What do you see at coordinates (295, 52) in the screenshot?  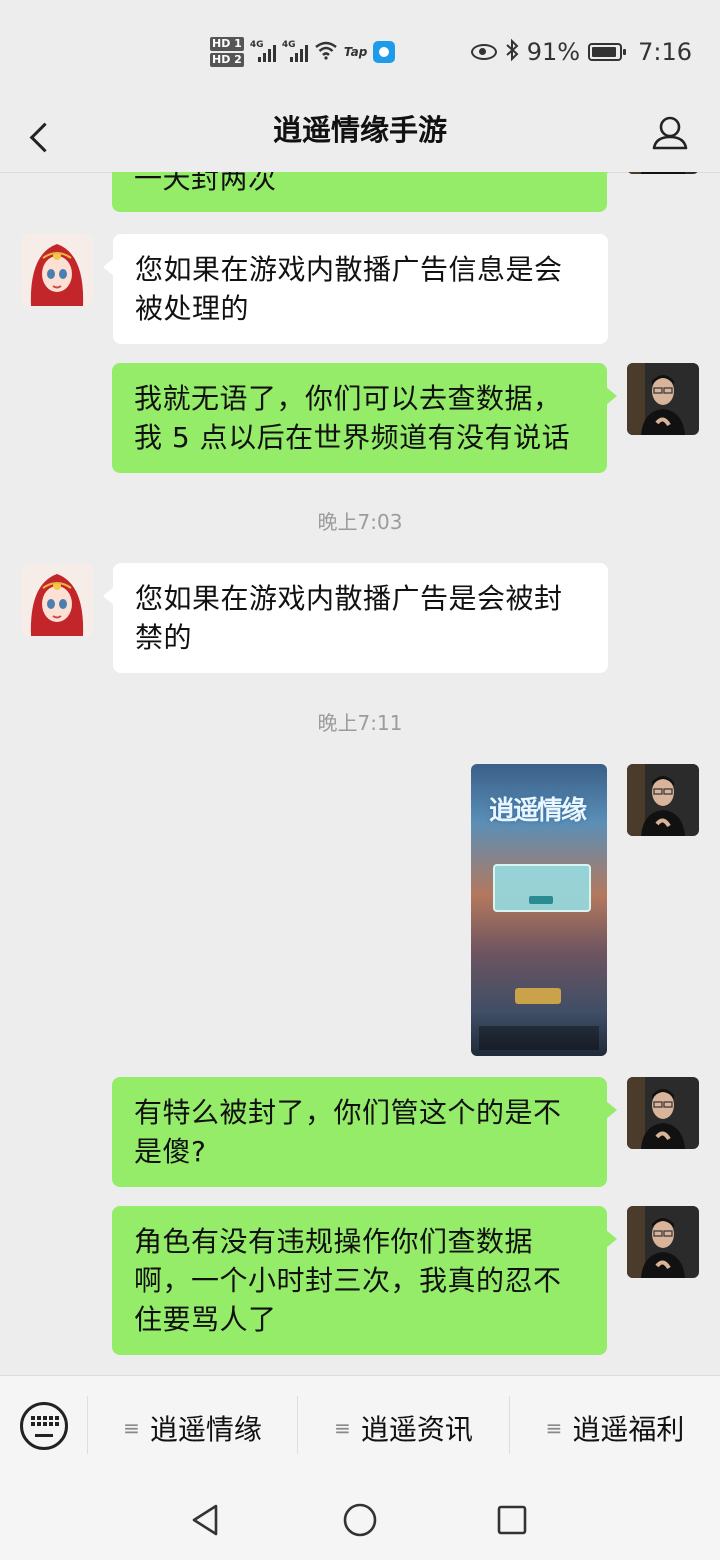 I see `signal-icon-2: 4G` at bounding box center [295, 52].